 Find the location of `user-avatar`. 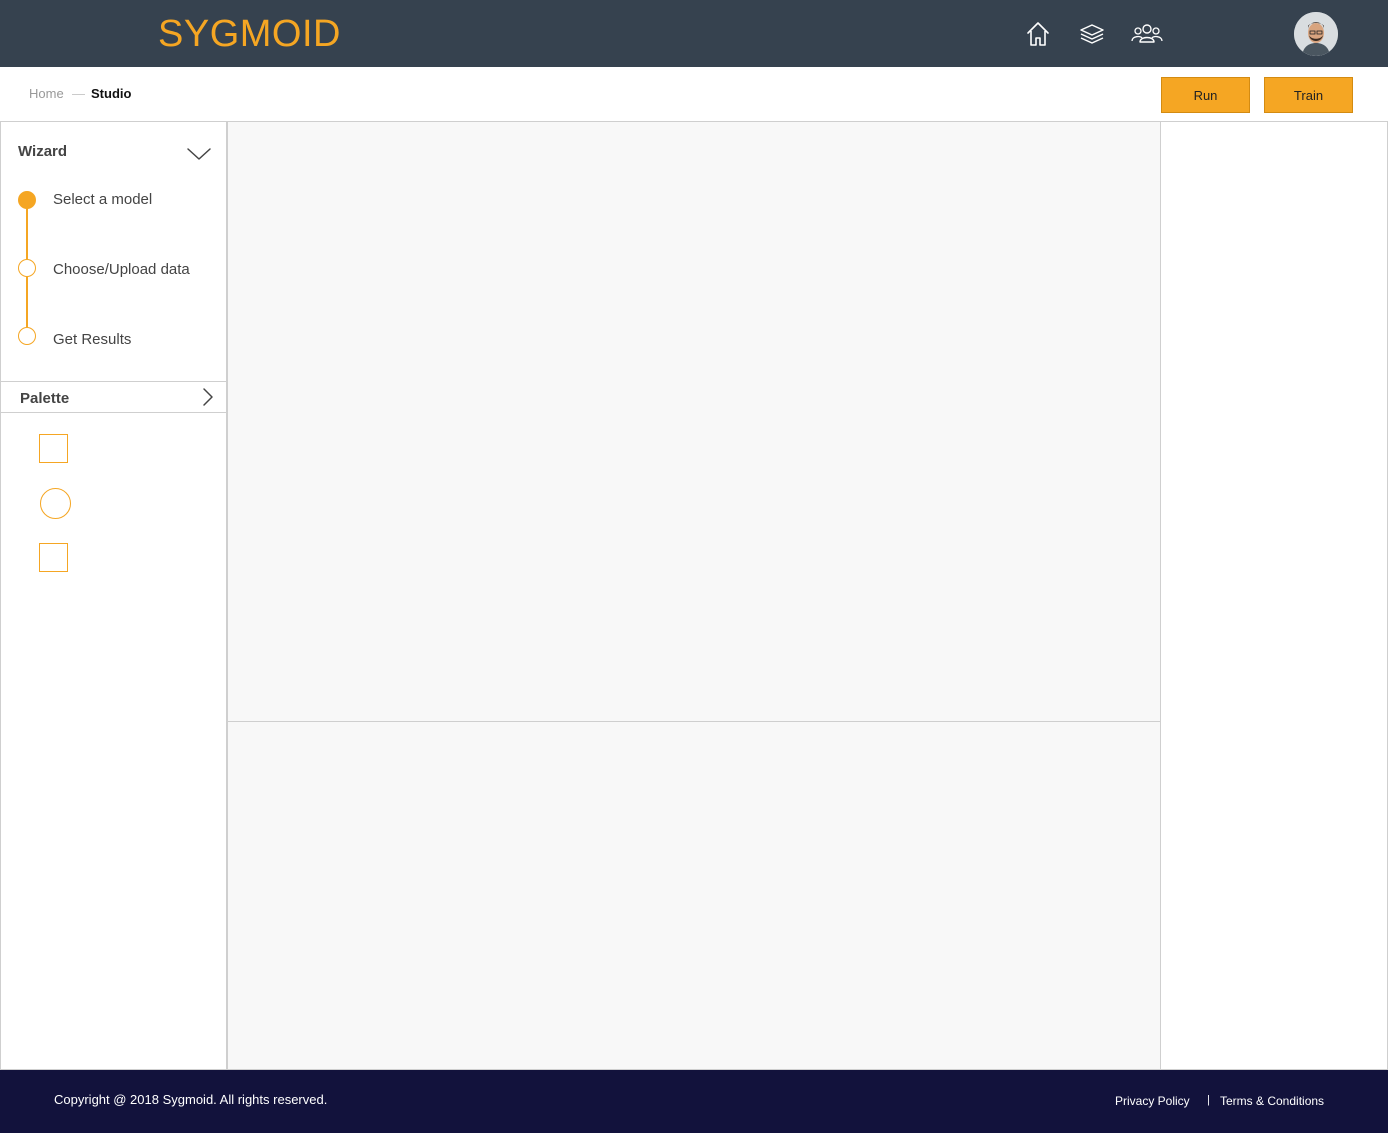

user-avatar is located at coordinates (1316, 34).